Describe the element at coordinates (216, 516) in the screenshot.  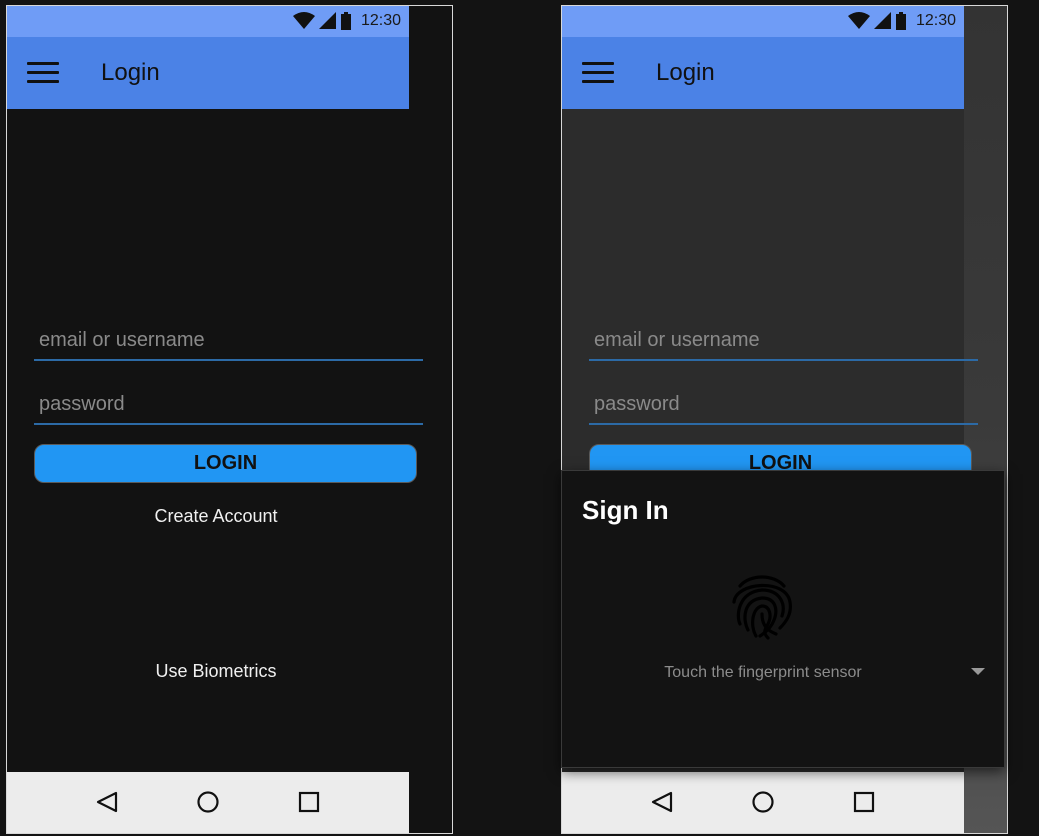
I see `create-account-link: Create Account` at that location.